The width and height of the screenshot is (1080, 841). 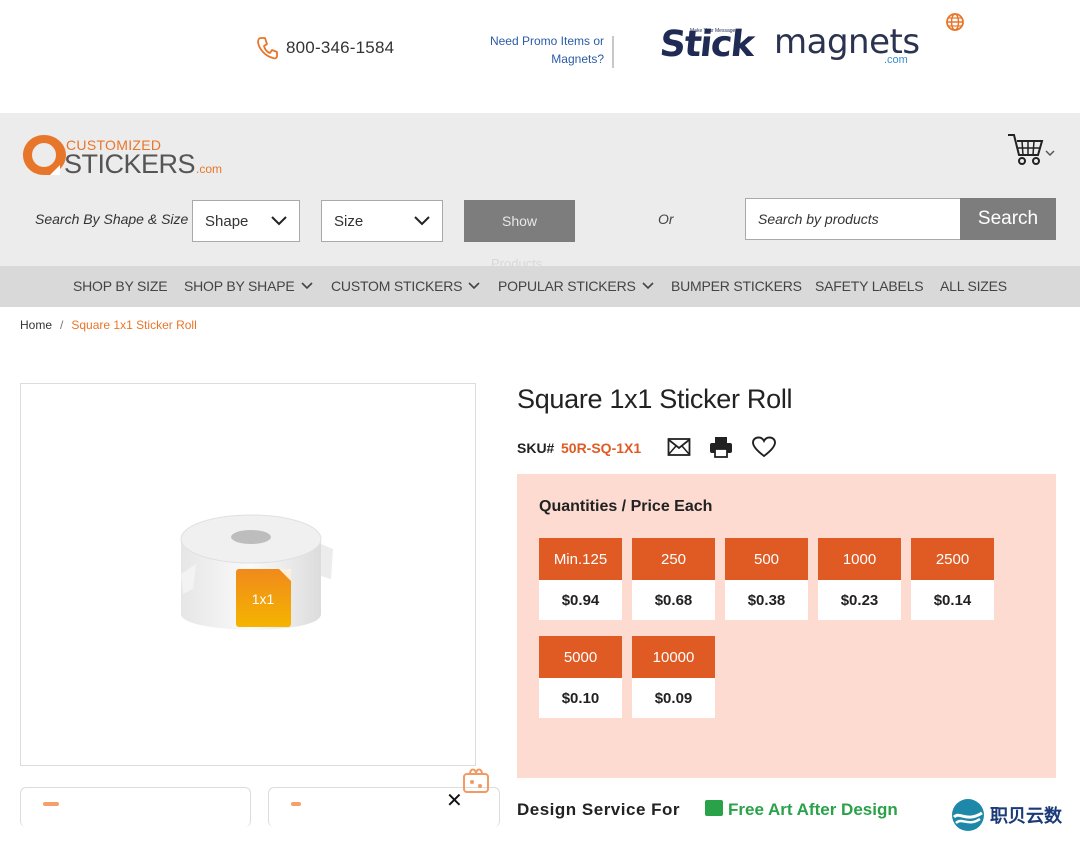 I want to click on heart-icon, so click(x=764, y=447).